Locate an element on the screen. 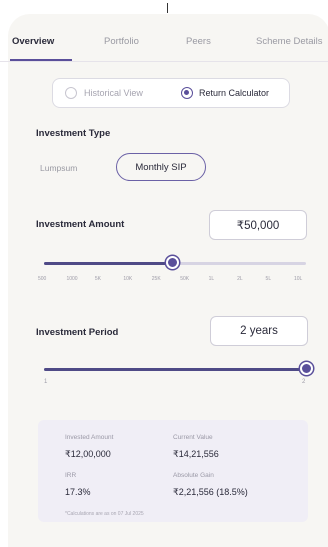 The image size is (328, 547). tab-peers: Peers is located at coordinates (198, 41).